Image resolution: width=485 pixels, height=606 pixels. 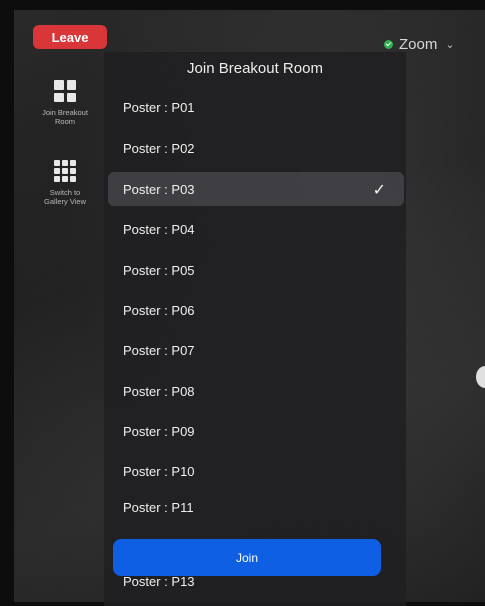 What do you see at coordinates (388, 44) in the screenshot?
I see `encryption-shield-icon` at bounding box center [388, 44].